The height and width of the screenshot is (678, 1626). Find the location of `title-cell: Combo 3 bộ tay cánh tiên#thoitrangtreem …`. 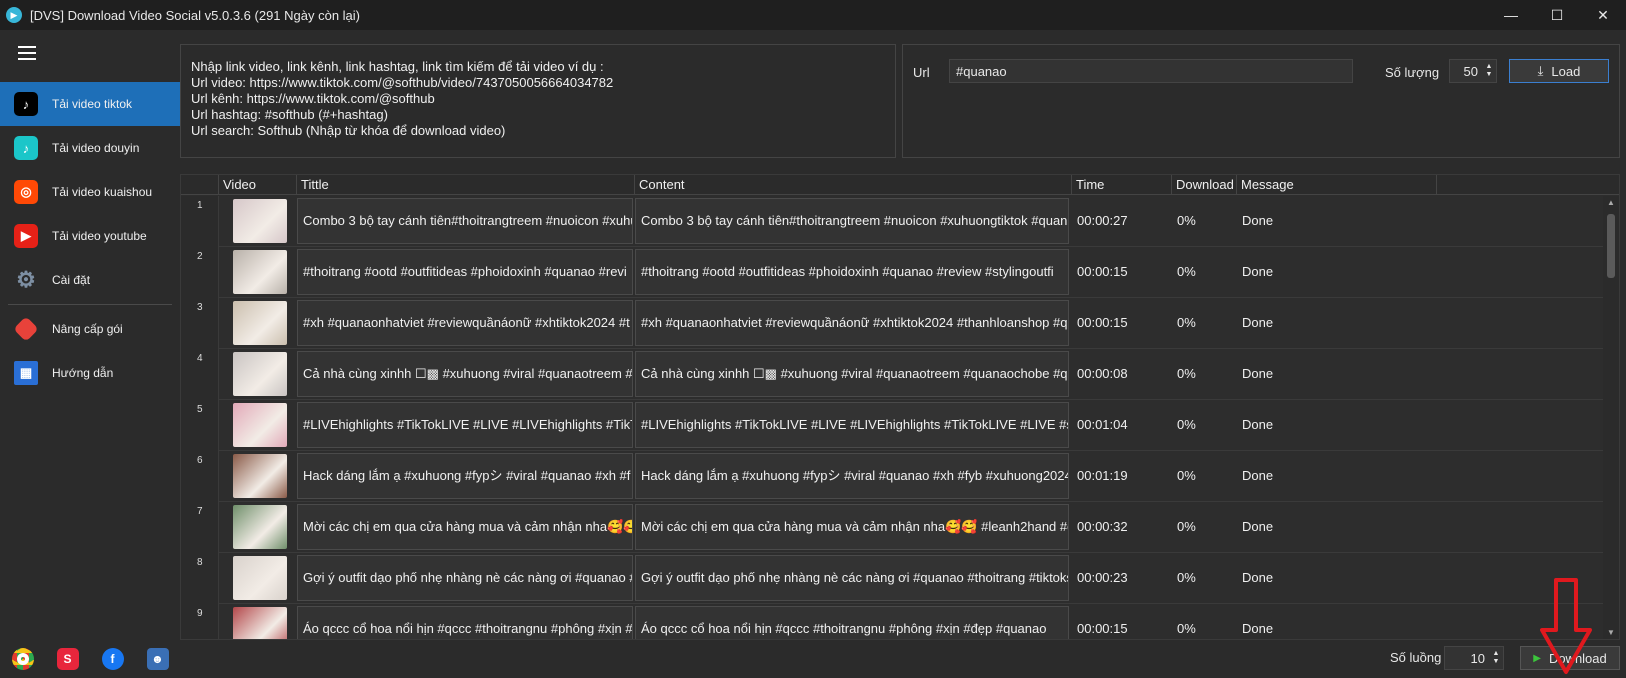

title-cell: Combo 3 bộ tay cánh tiên#thoitrangtreem … is located at coordinates (465, 221).